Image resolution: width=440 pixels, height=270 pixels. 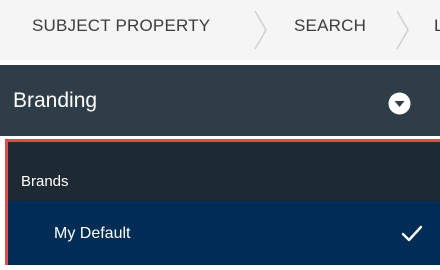 What do you see at coordinates (412, 233) in the screenshot?
I see `checkmark-icon` at bounding box center [412, 233].